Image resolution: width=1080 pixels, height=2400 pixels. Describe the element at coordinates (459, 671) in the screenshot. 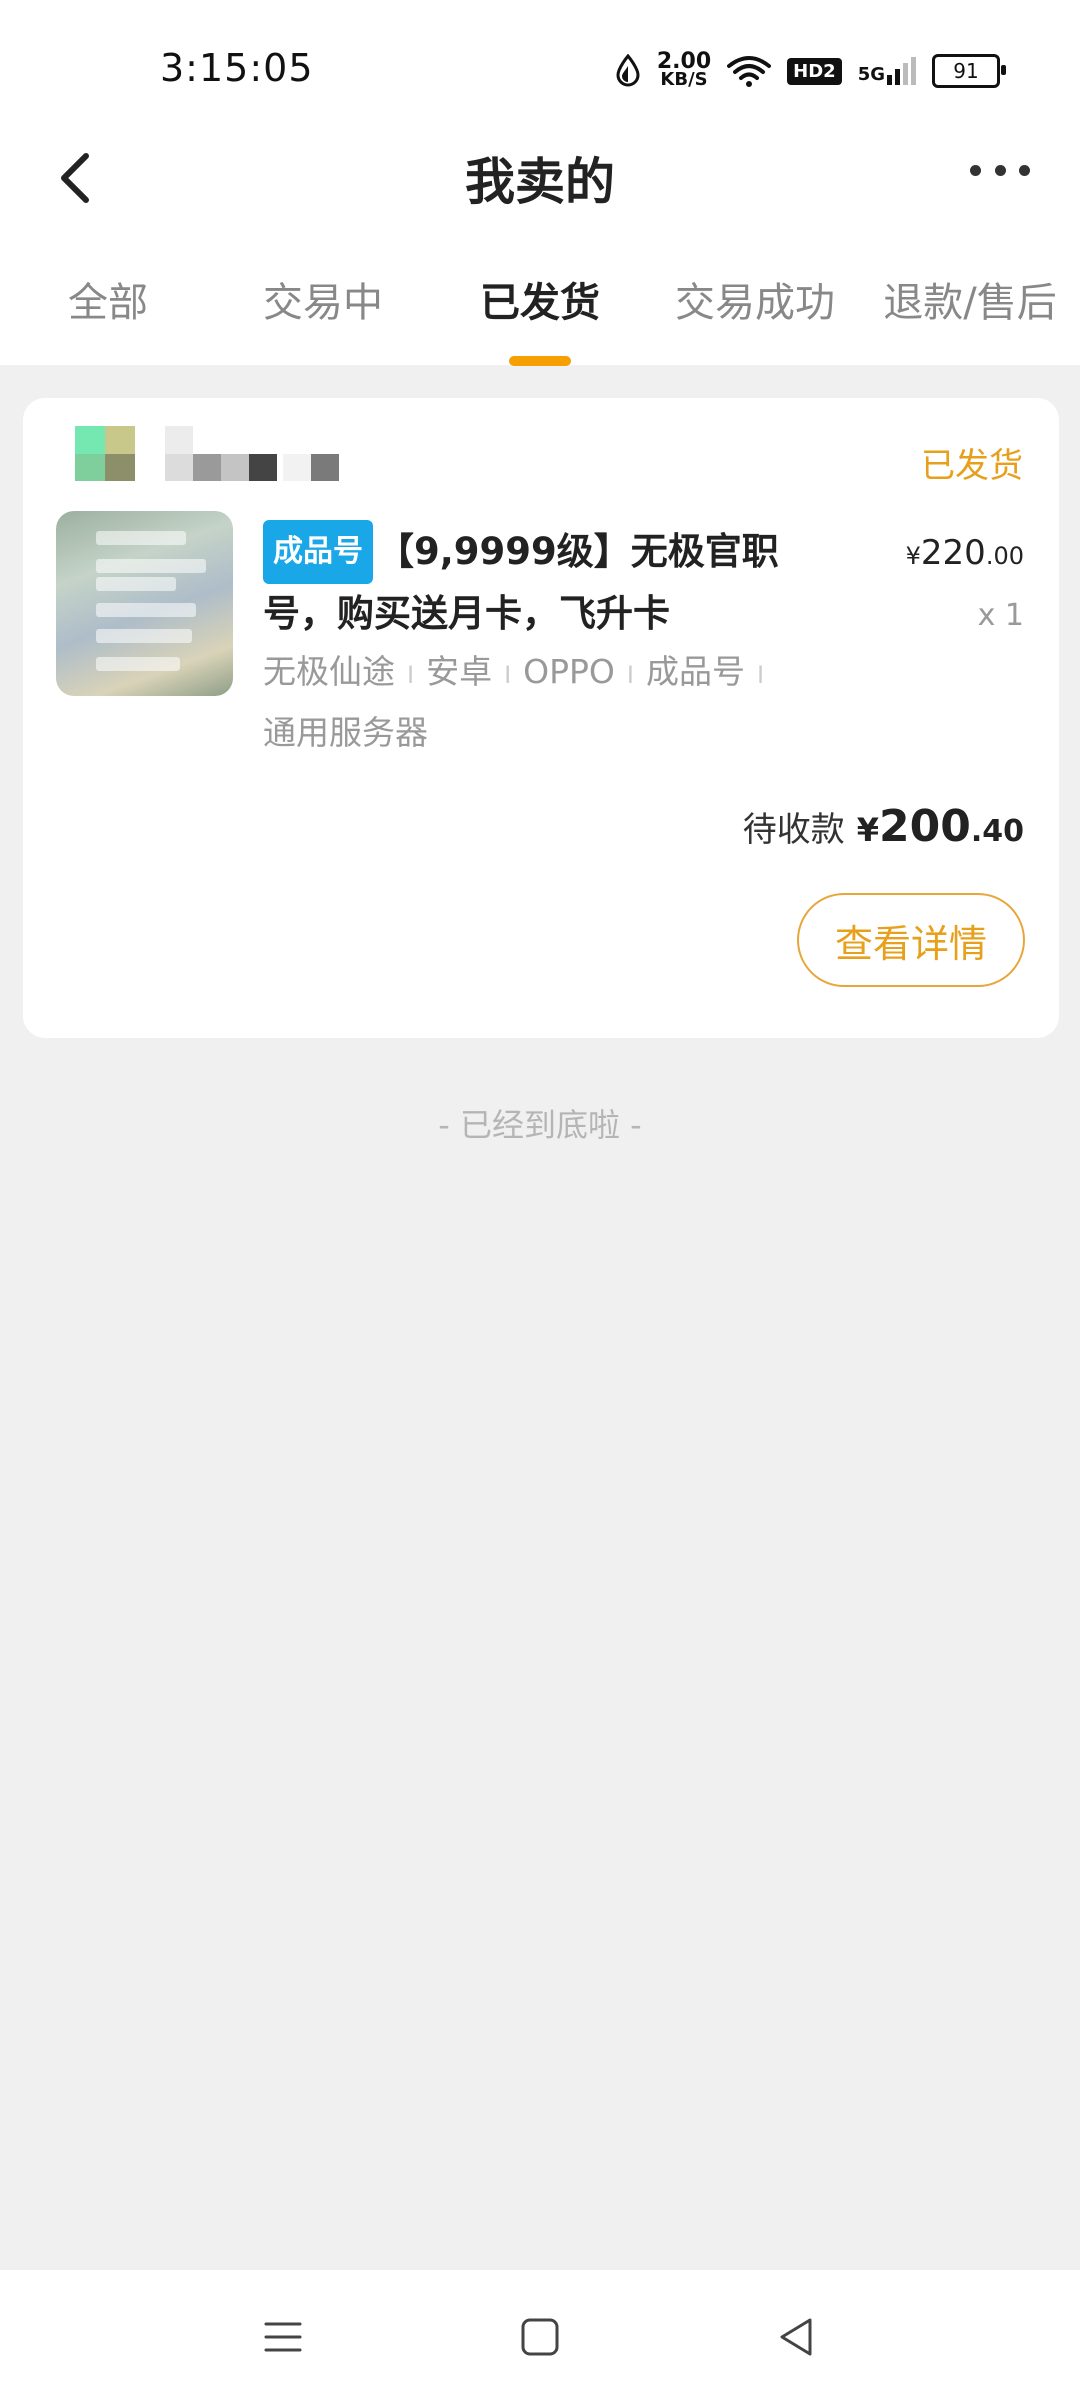

I see `attr-platform: 安卓` at that location.